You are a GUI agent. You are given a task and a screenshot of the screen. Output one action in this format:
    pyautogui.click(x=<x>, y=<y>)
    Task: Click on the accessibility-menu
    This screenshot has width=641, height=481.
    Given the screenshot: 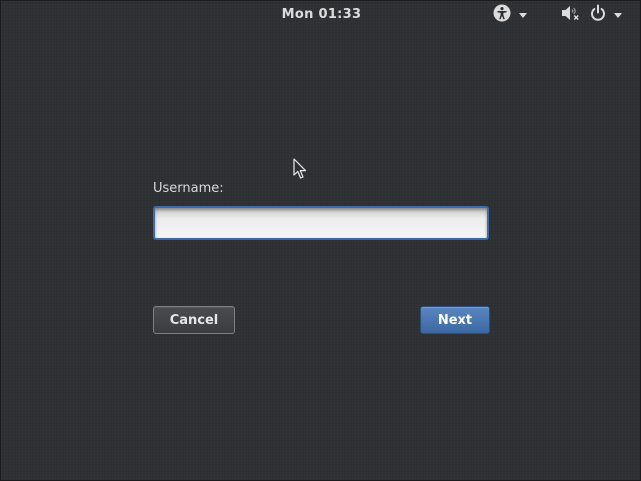 What is the action you would take?
    pyautogui.click(x=510, y=15)
    